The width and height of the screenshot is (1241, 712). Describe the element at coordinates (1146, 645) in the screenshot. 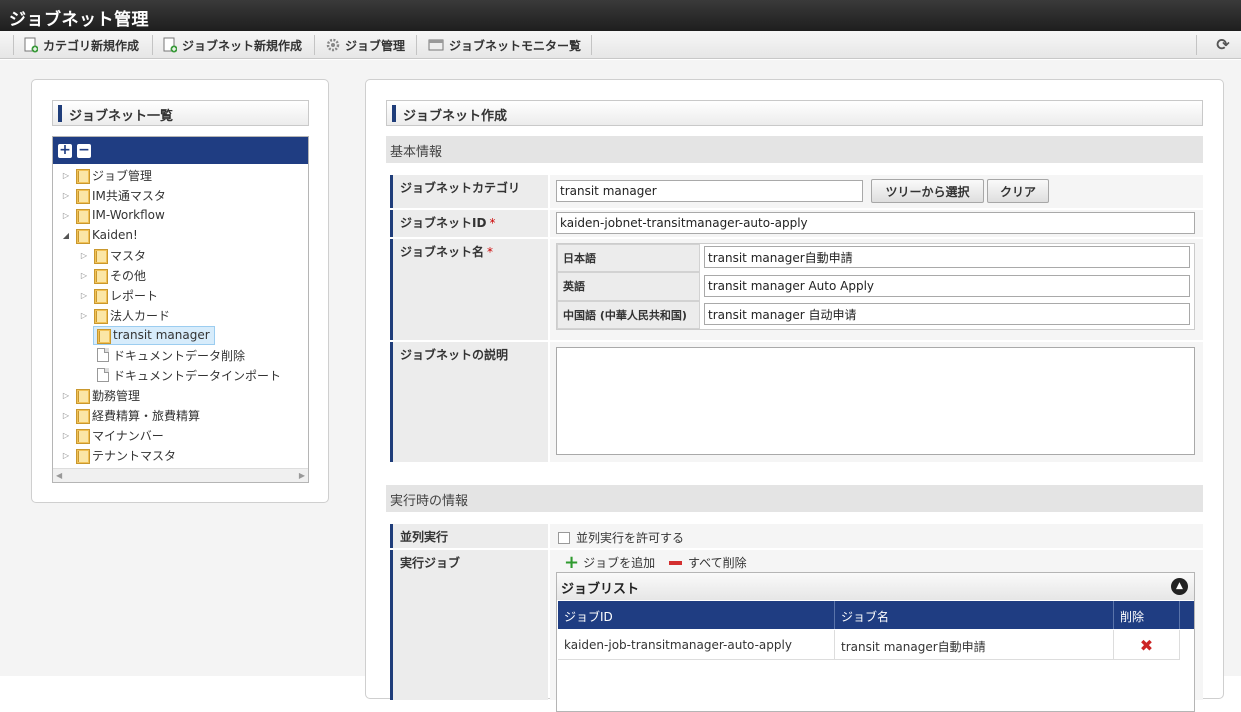

I see `delete-x-icon: ✖` at that location.